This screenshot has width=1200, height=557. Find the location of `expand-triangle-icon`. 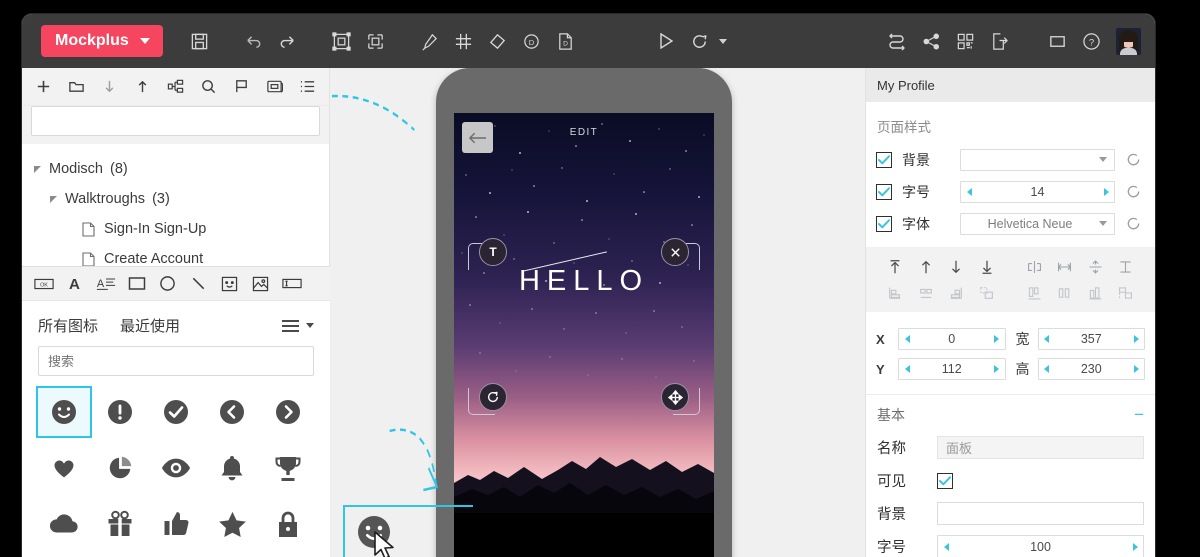

expand-triangle-icon is located at coordinates (53, 199).